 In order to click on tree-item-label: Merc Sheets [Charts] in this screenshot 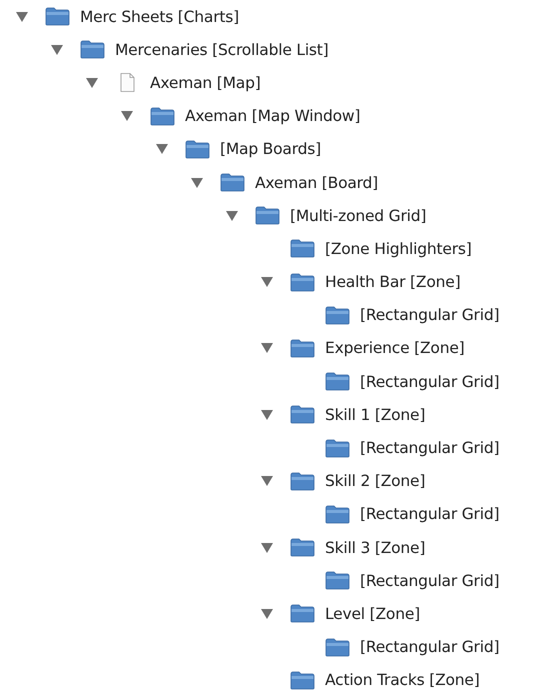, I will do `click(159, 17)`.